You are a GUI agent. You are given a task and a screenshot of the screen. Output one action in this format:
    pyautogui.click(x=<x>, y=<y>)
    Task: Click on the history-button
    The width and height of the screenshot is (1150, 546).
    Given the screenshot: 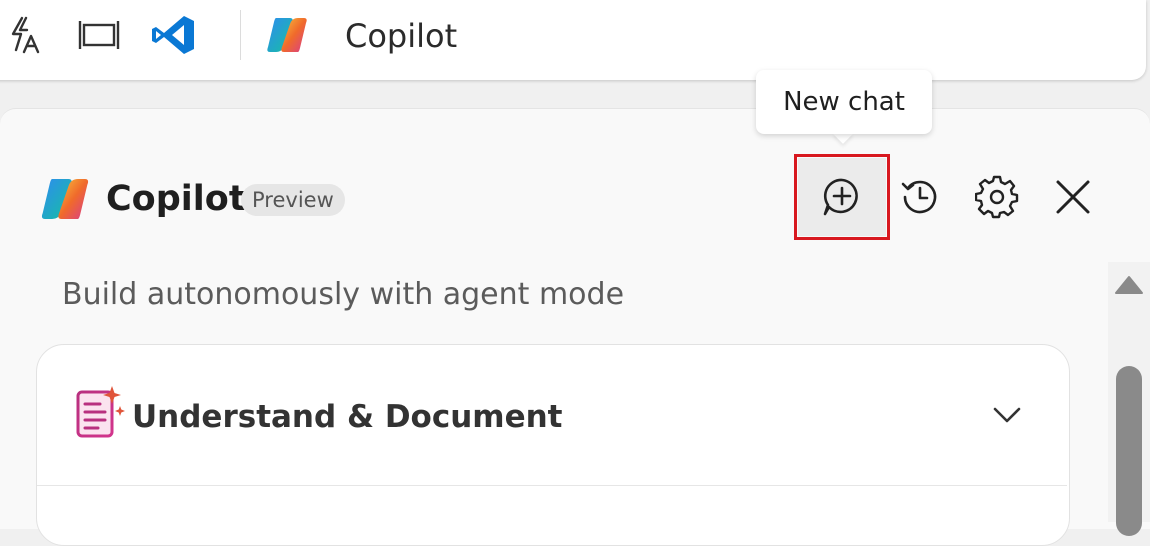 What is the action you would take?
    pyautogui.click(x=920, y=199)
    